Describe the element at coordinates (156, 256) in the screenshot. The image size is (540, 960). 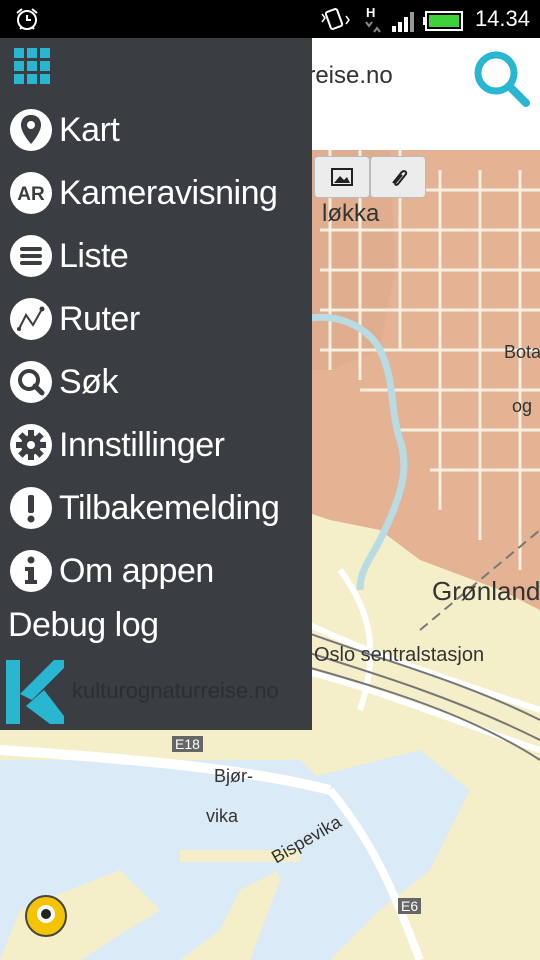
I see `menu-item-liste: Liste` at that location.